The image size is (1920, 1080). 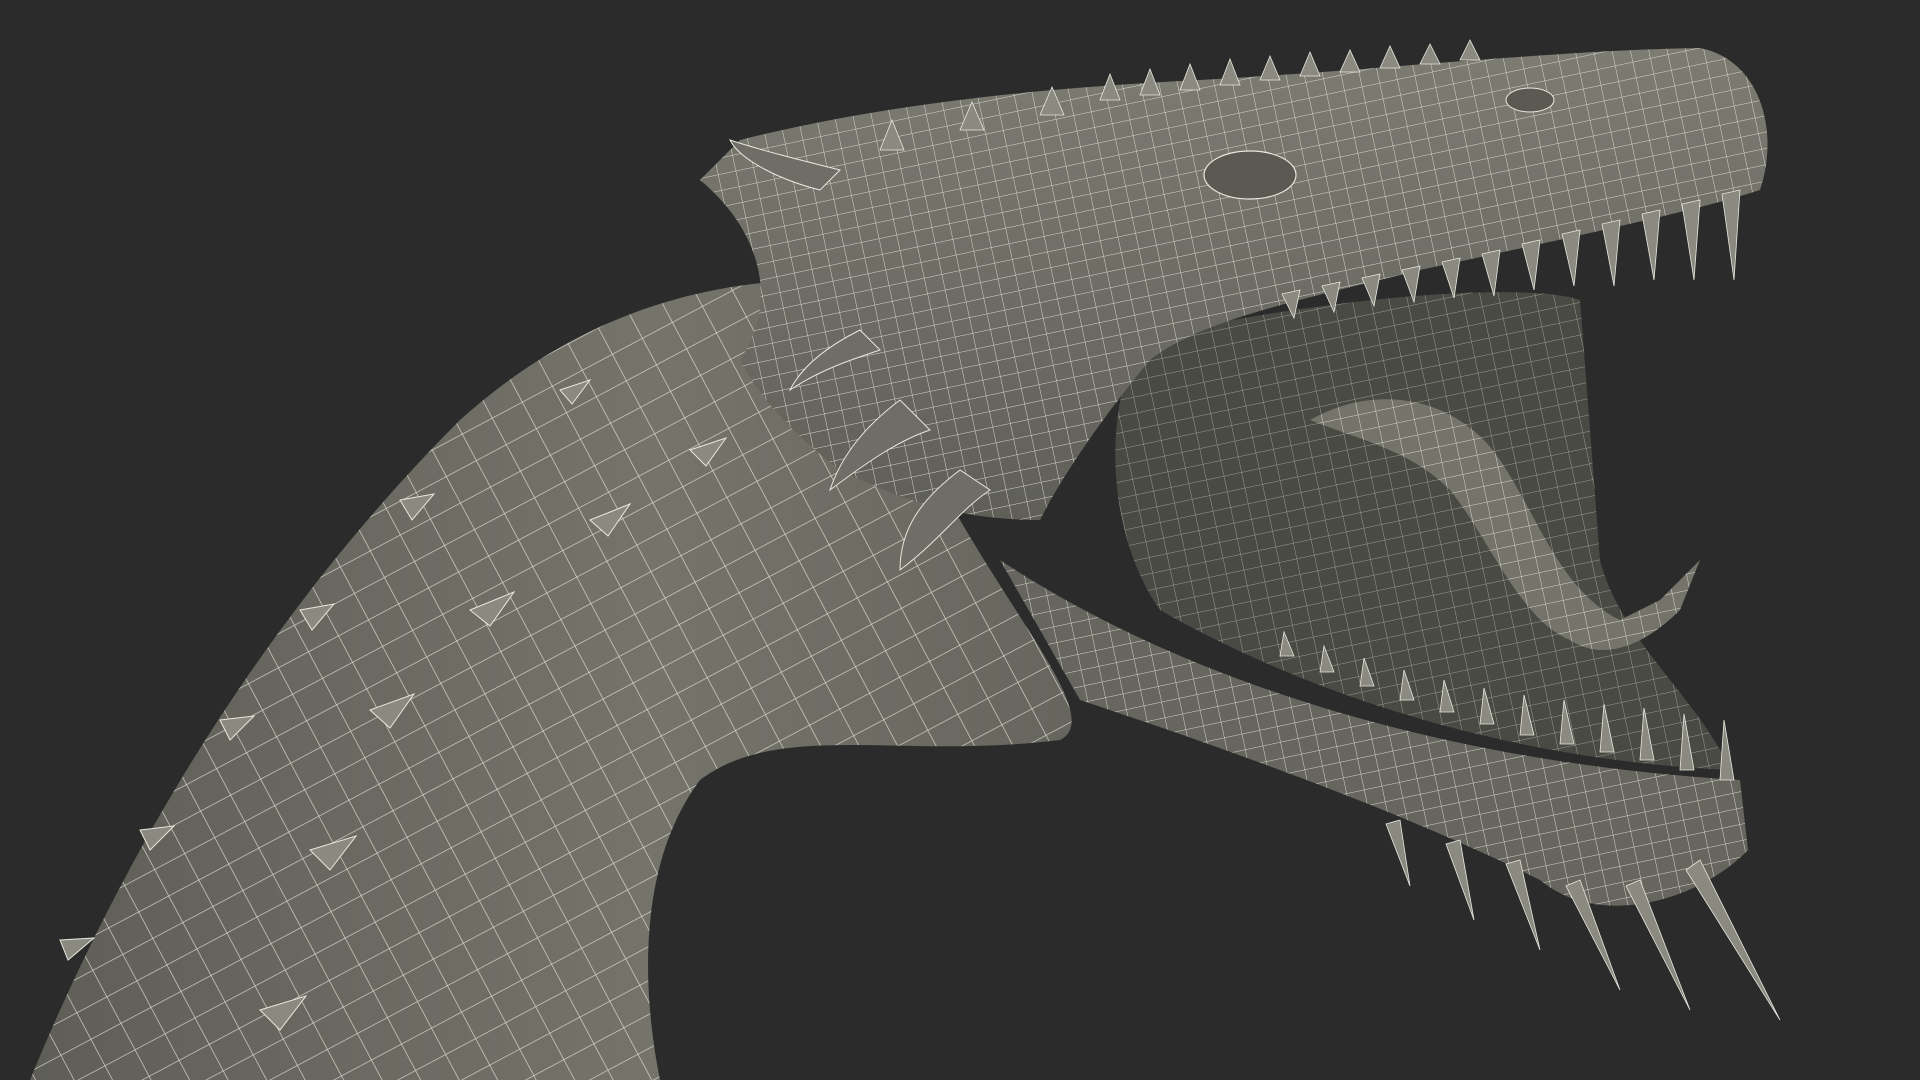 I want to click on eye-socket, so click(x=1250, y=175).